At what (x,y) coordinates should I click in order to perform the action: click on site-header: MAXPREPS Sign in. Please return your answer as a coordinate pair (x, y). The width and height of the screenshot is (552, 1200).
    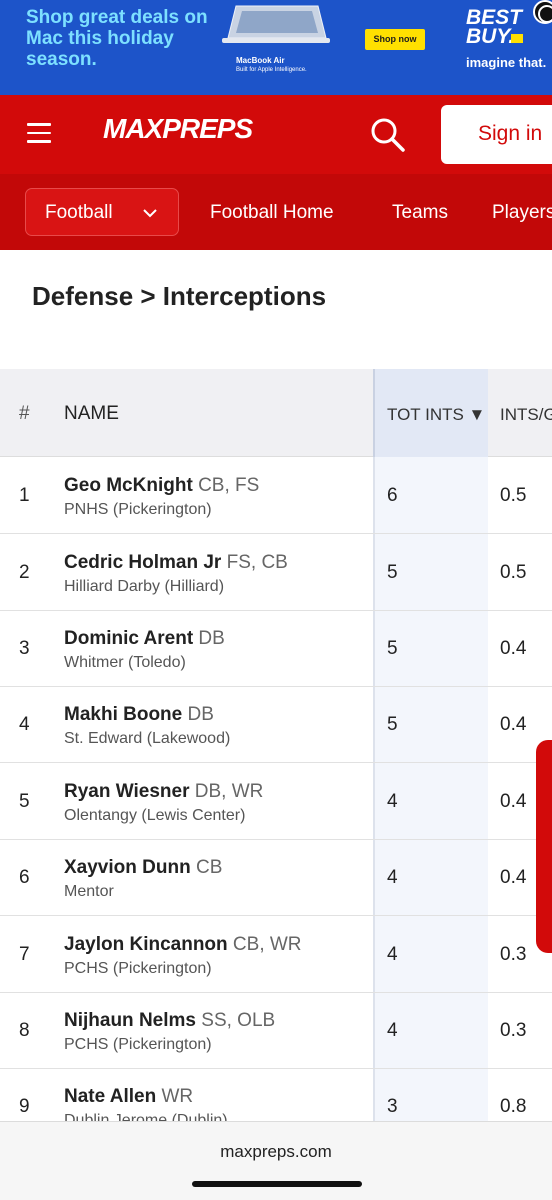
    Looking at the image, I should click on (276, 134).